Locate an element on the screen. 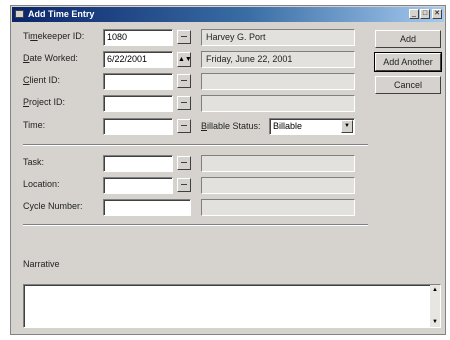 The width and height of the screenshot is (450, 340). chevron-down-icon: ▼ is located at coordinates (347, 126).